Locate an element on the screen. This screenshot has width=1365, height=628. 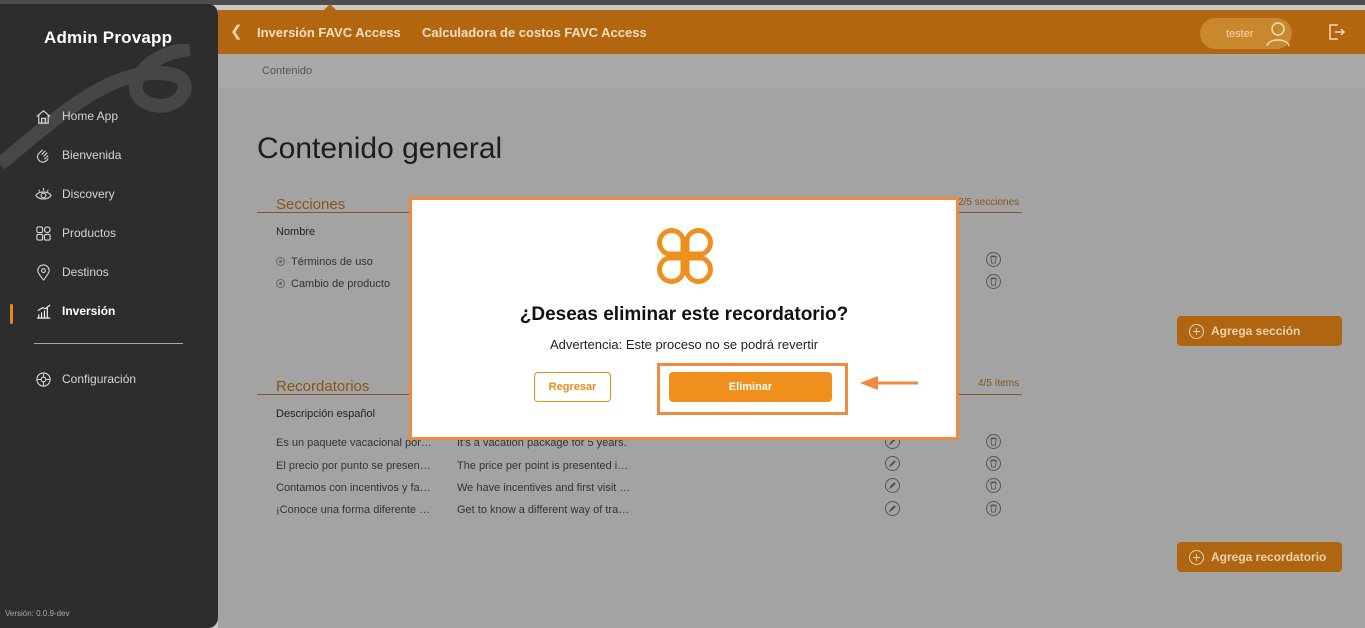
bar-chart-icon is located at coordinates (43, 311).